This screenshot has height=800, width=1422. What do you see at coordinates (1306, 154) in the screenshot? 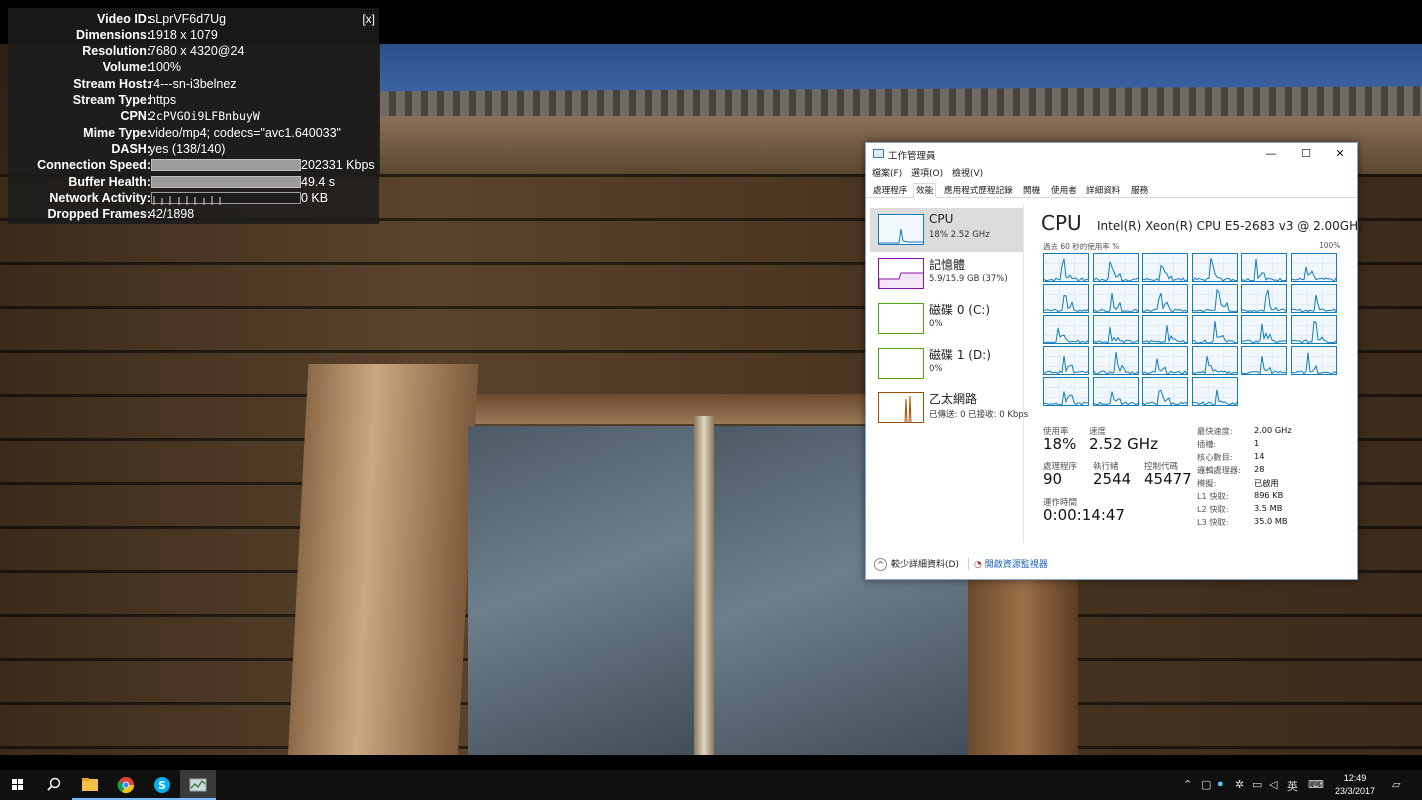
I see `maximize-button: ☐` at bounding box center [1306, 154].